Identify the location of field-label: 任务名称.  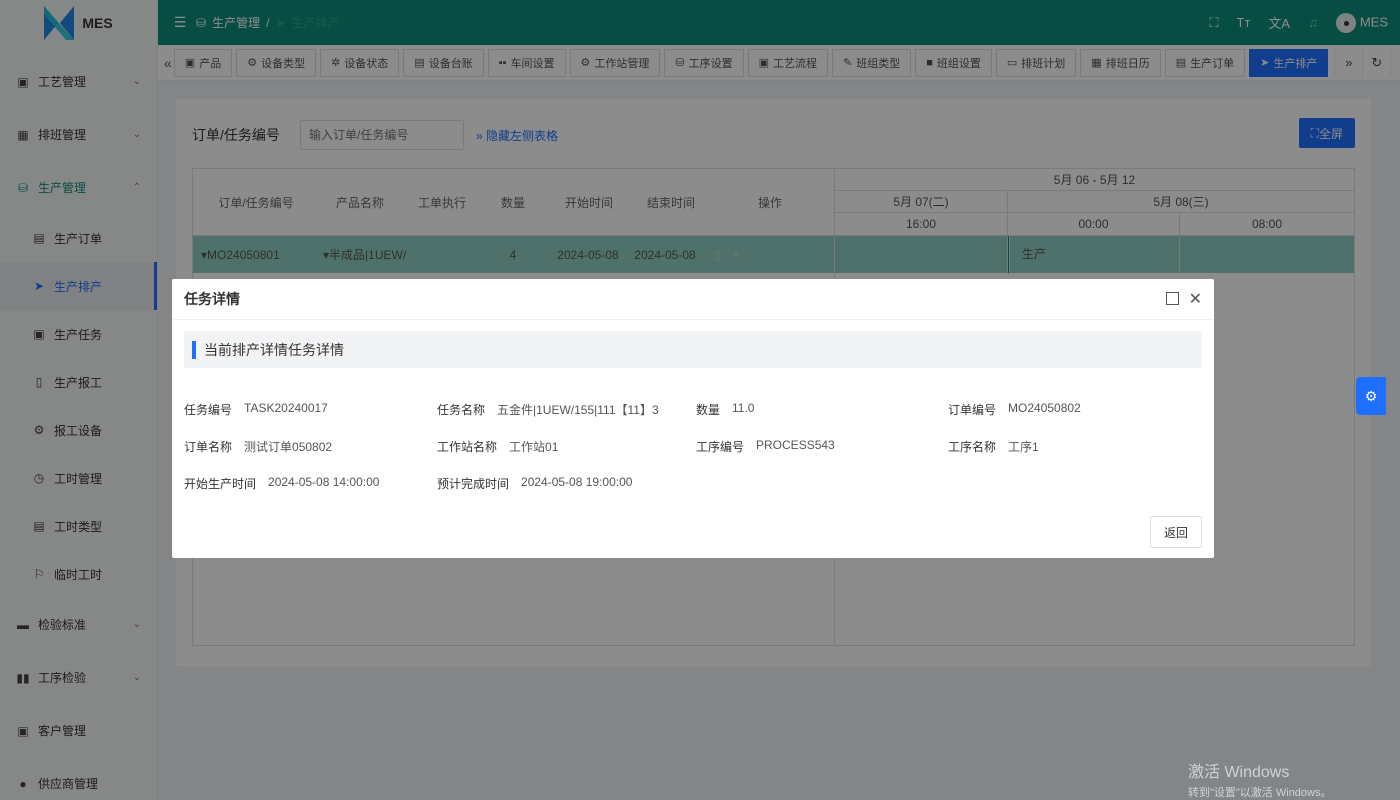
(461, 410).